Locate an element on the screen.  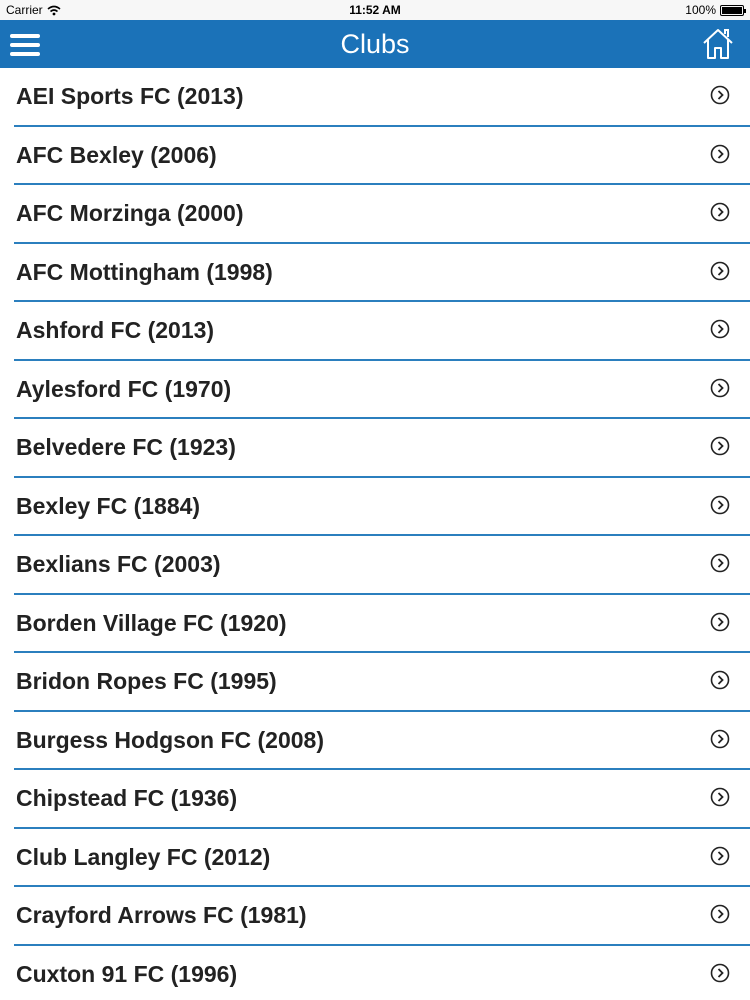
club-label: Borden Village FC (1920) is located at coordinates (151, 622).